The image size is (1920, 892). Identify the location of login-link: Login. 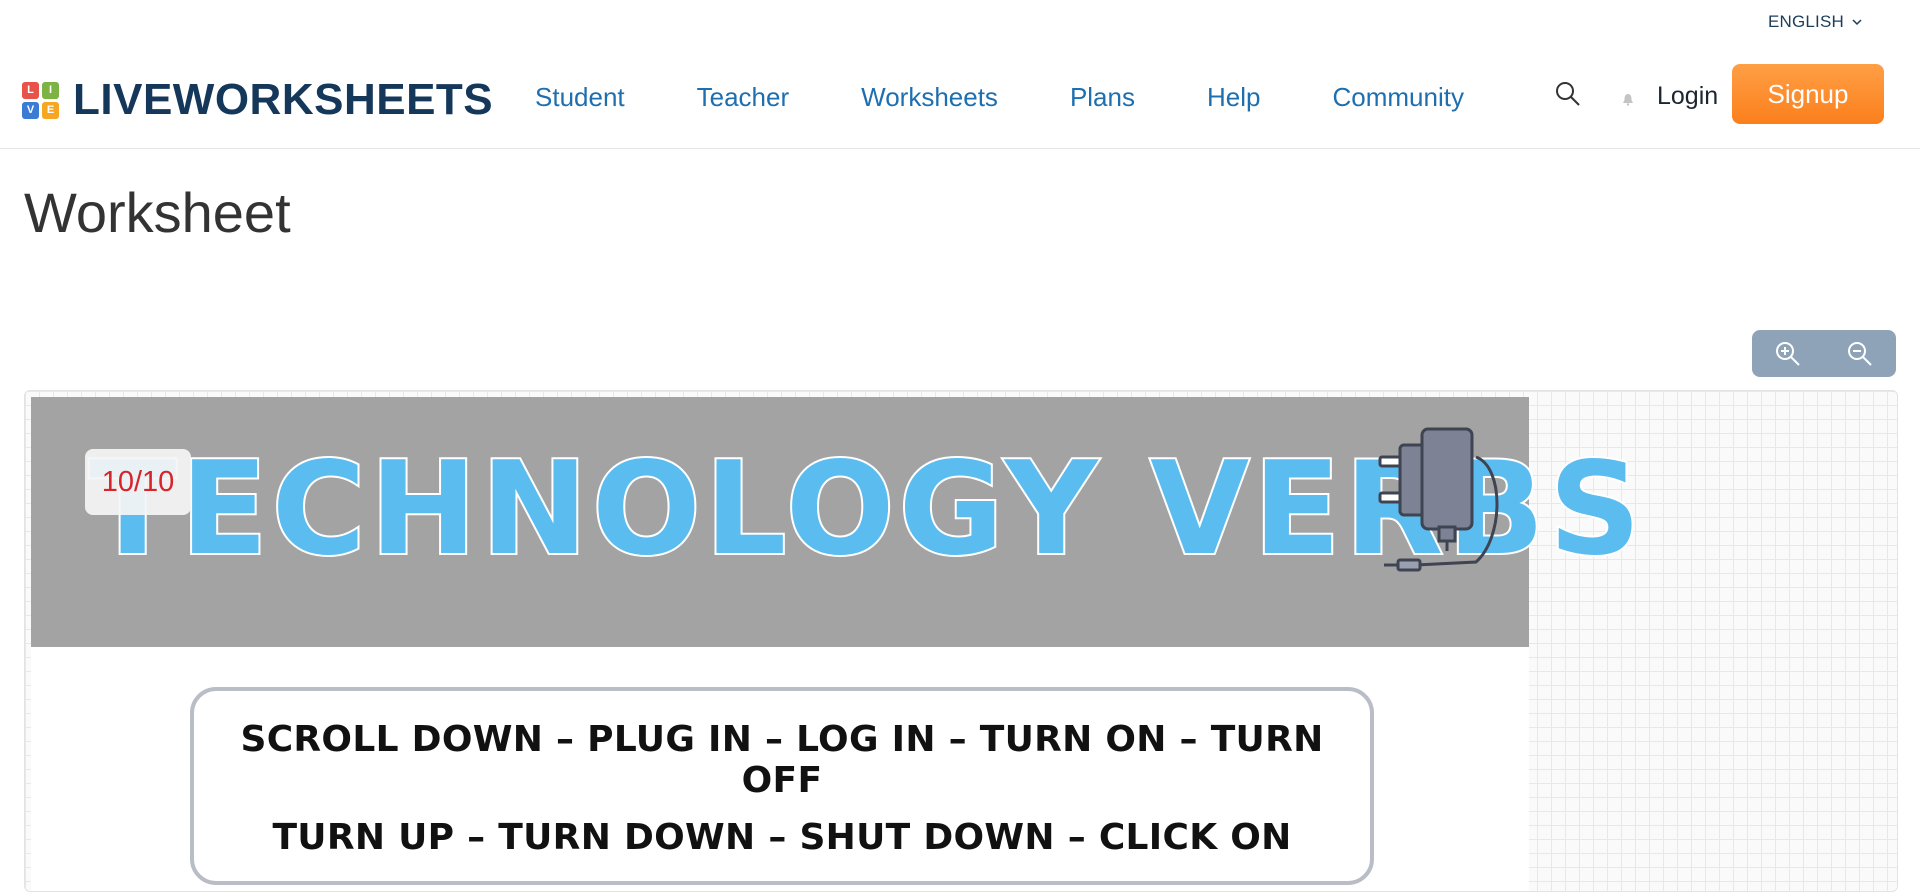
(1687, 96).